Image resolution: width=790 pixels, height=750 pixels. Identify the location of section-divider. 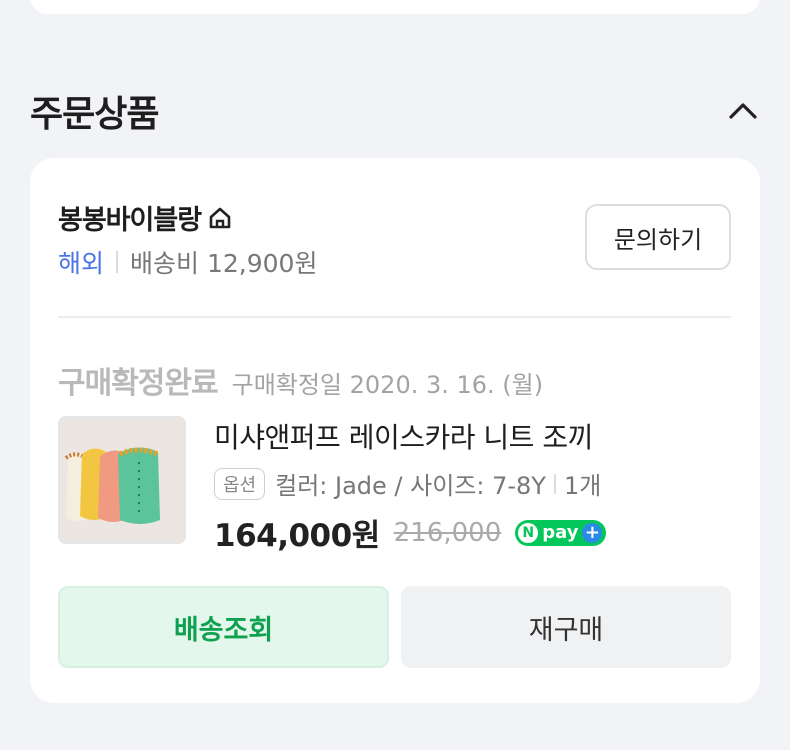
(394, 317).